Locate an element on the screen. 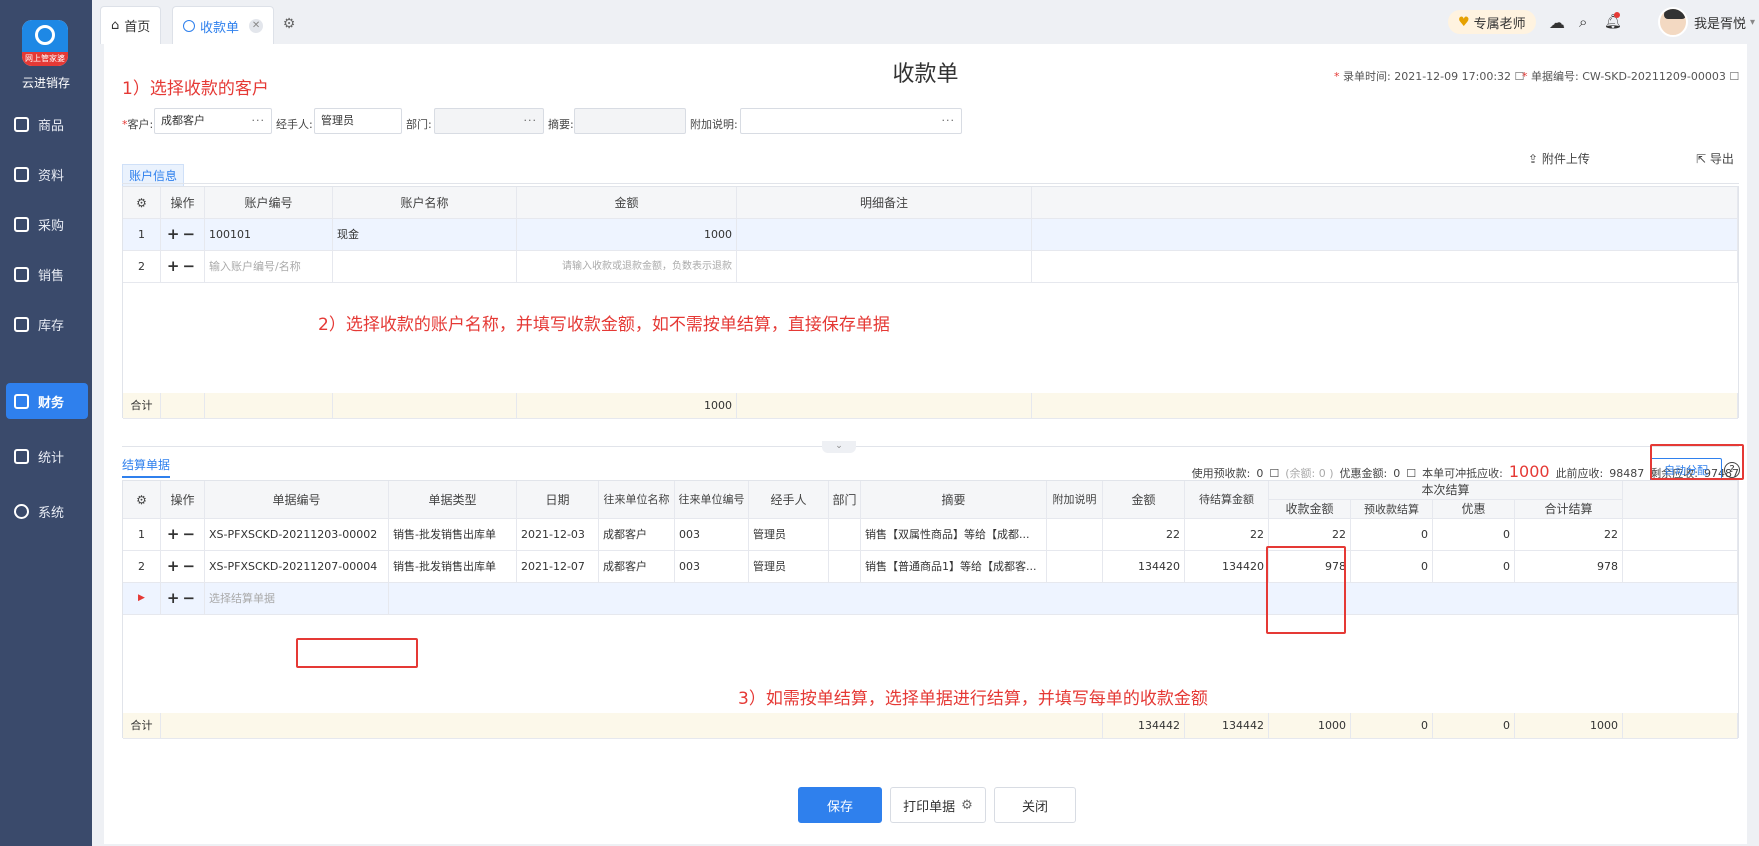 The image size is (1759, 846). entry-time-value: 2021-12-09 17:00:32 is located at coordinates (1453, 76).